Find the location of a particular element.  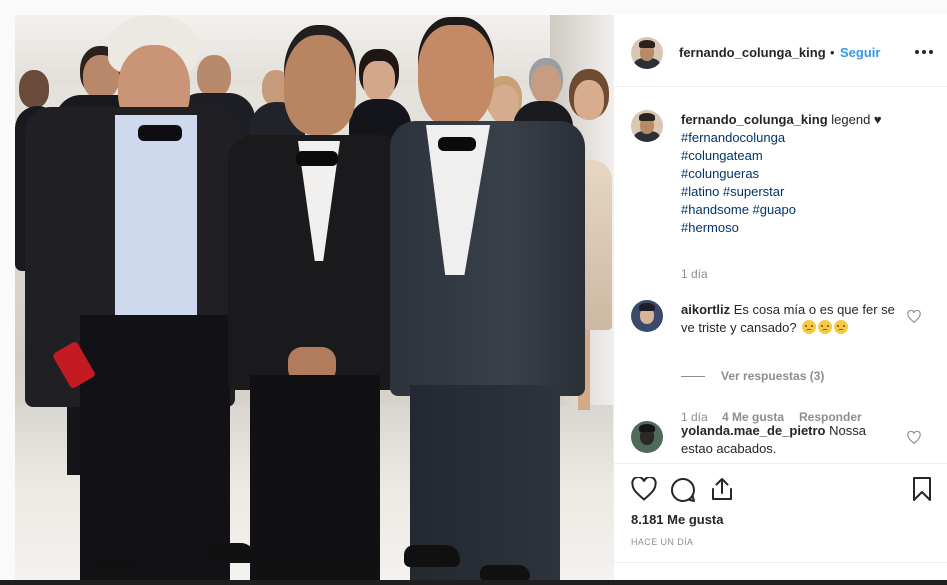

caption-text: legend ♥ is located at coordinates (856, 119).